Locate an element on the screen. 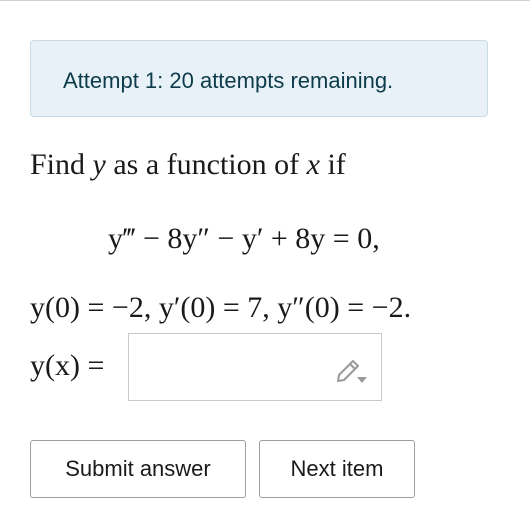  initial-conditions: y(0) = −2, y′(0) = 7, y″(0) = −2. is located at coordinates (221, 307).